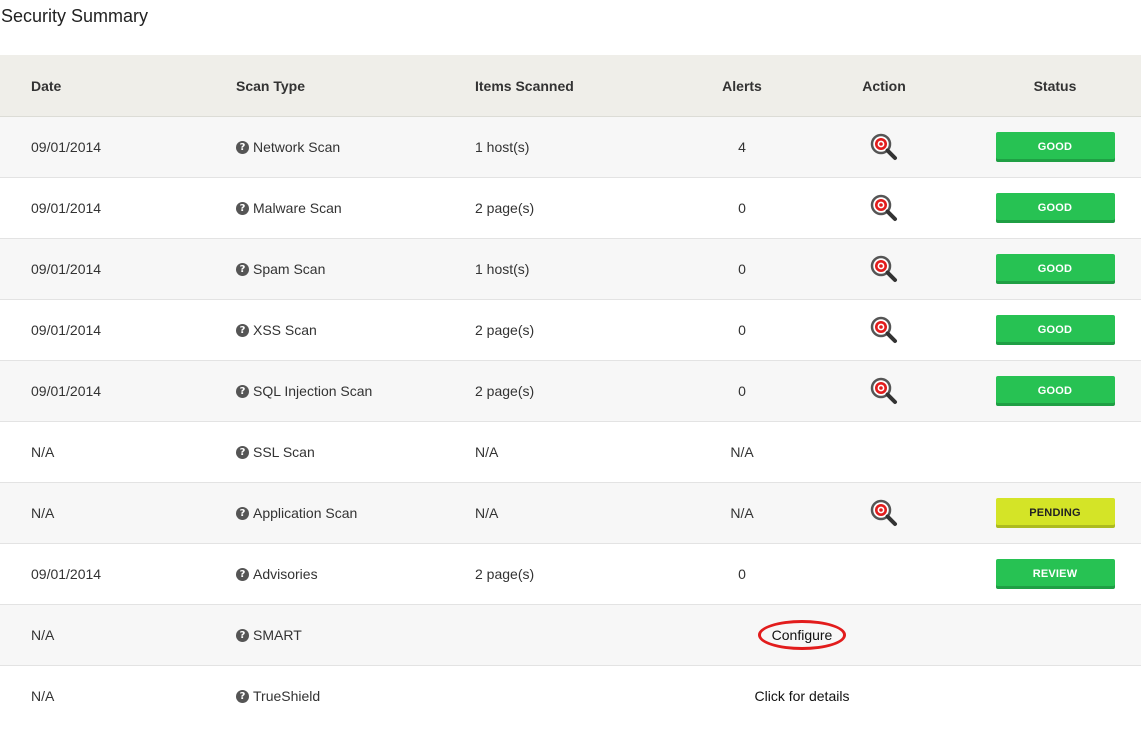  I want to click on table-row: 09/01/2014 ? XSS Scan 2 page(s) 0 GOOD, so click(570, 330).